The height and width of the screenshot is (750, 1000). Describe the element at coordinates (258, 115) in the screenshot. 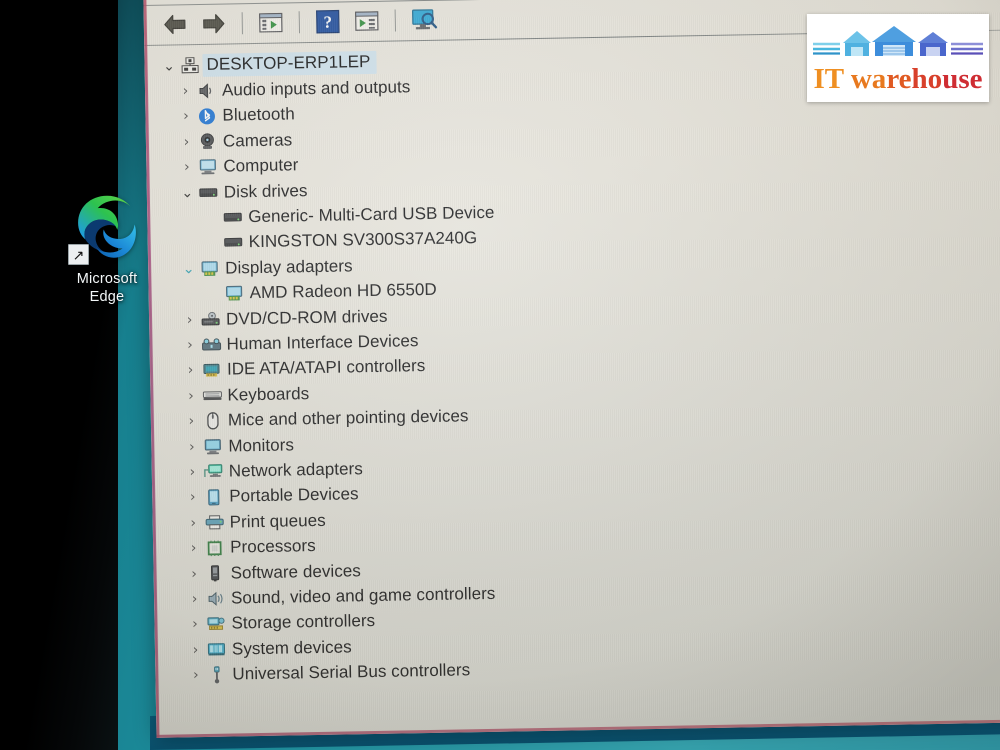

I see `tree-node-label: Bluetooth` at that location.